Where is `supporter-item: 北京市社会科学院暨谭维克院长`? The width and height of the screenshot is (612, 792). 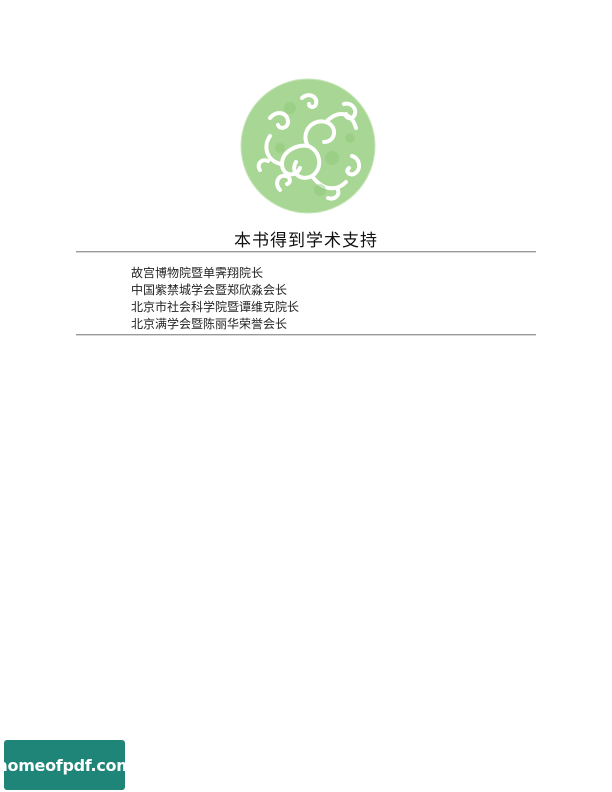 supporter-item: 北京市社会科学院暨谭维克院长 is located at coordinates (215, 307).